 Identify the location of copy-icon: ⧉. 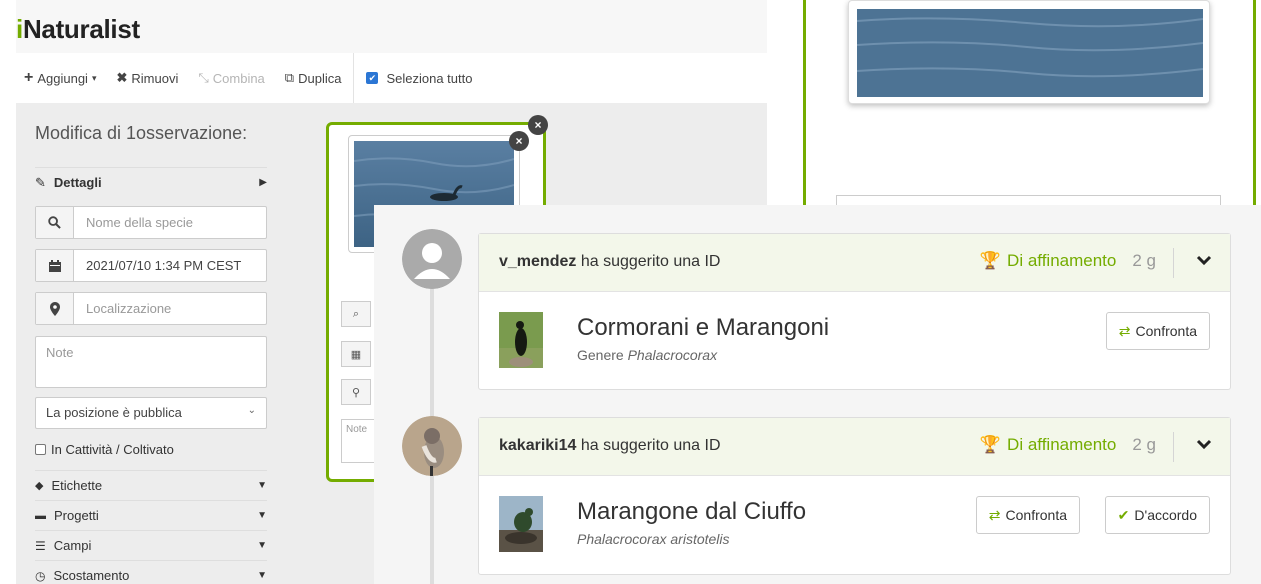
(289, 77).